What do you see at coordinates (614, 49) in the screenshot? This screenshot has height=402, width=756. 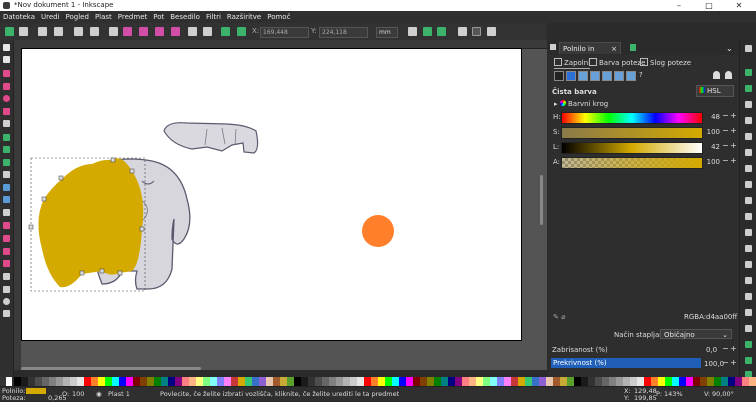 I see `close-tab-icon: ×` at bounding box center [614, 49].